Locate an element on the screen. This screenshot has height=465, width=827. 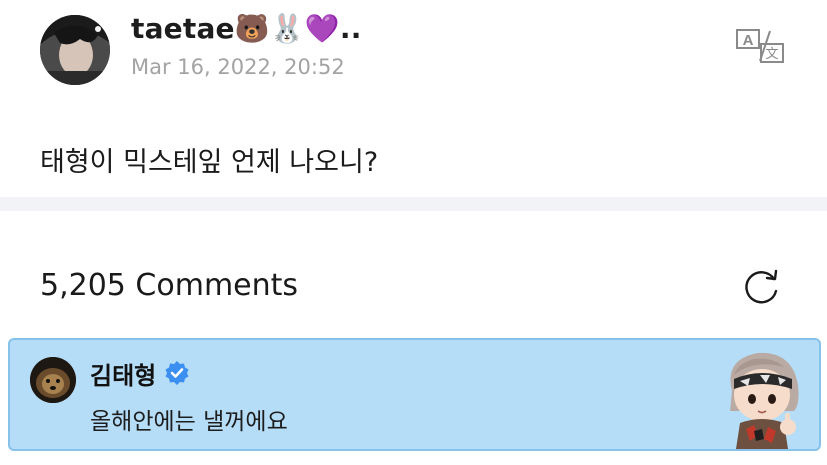
refresh-button is located at coordinates (761, 287).